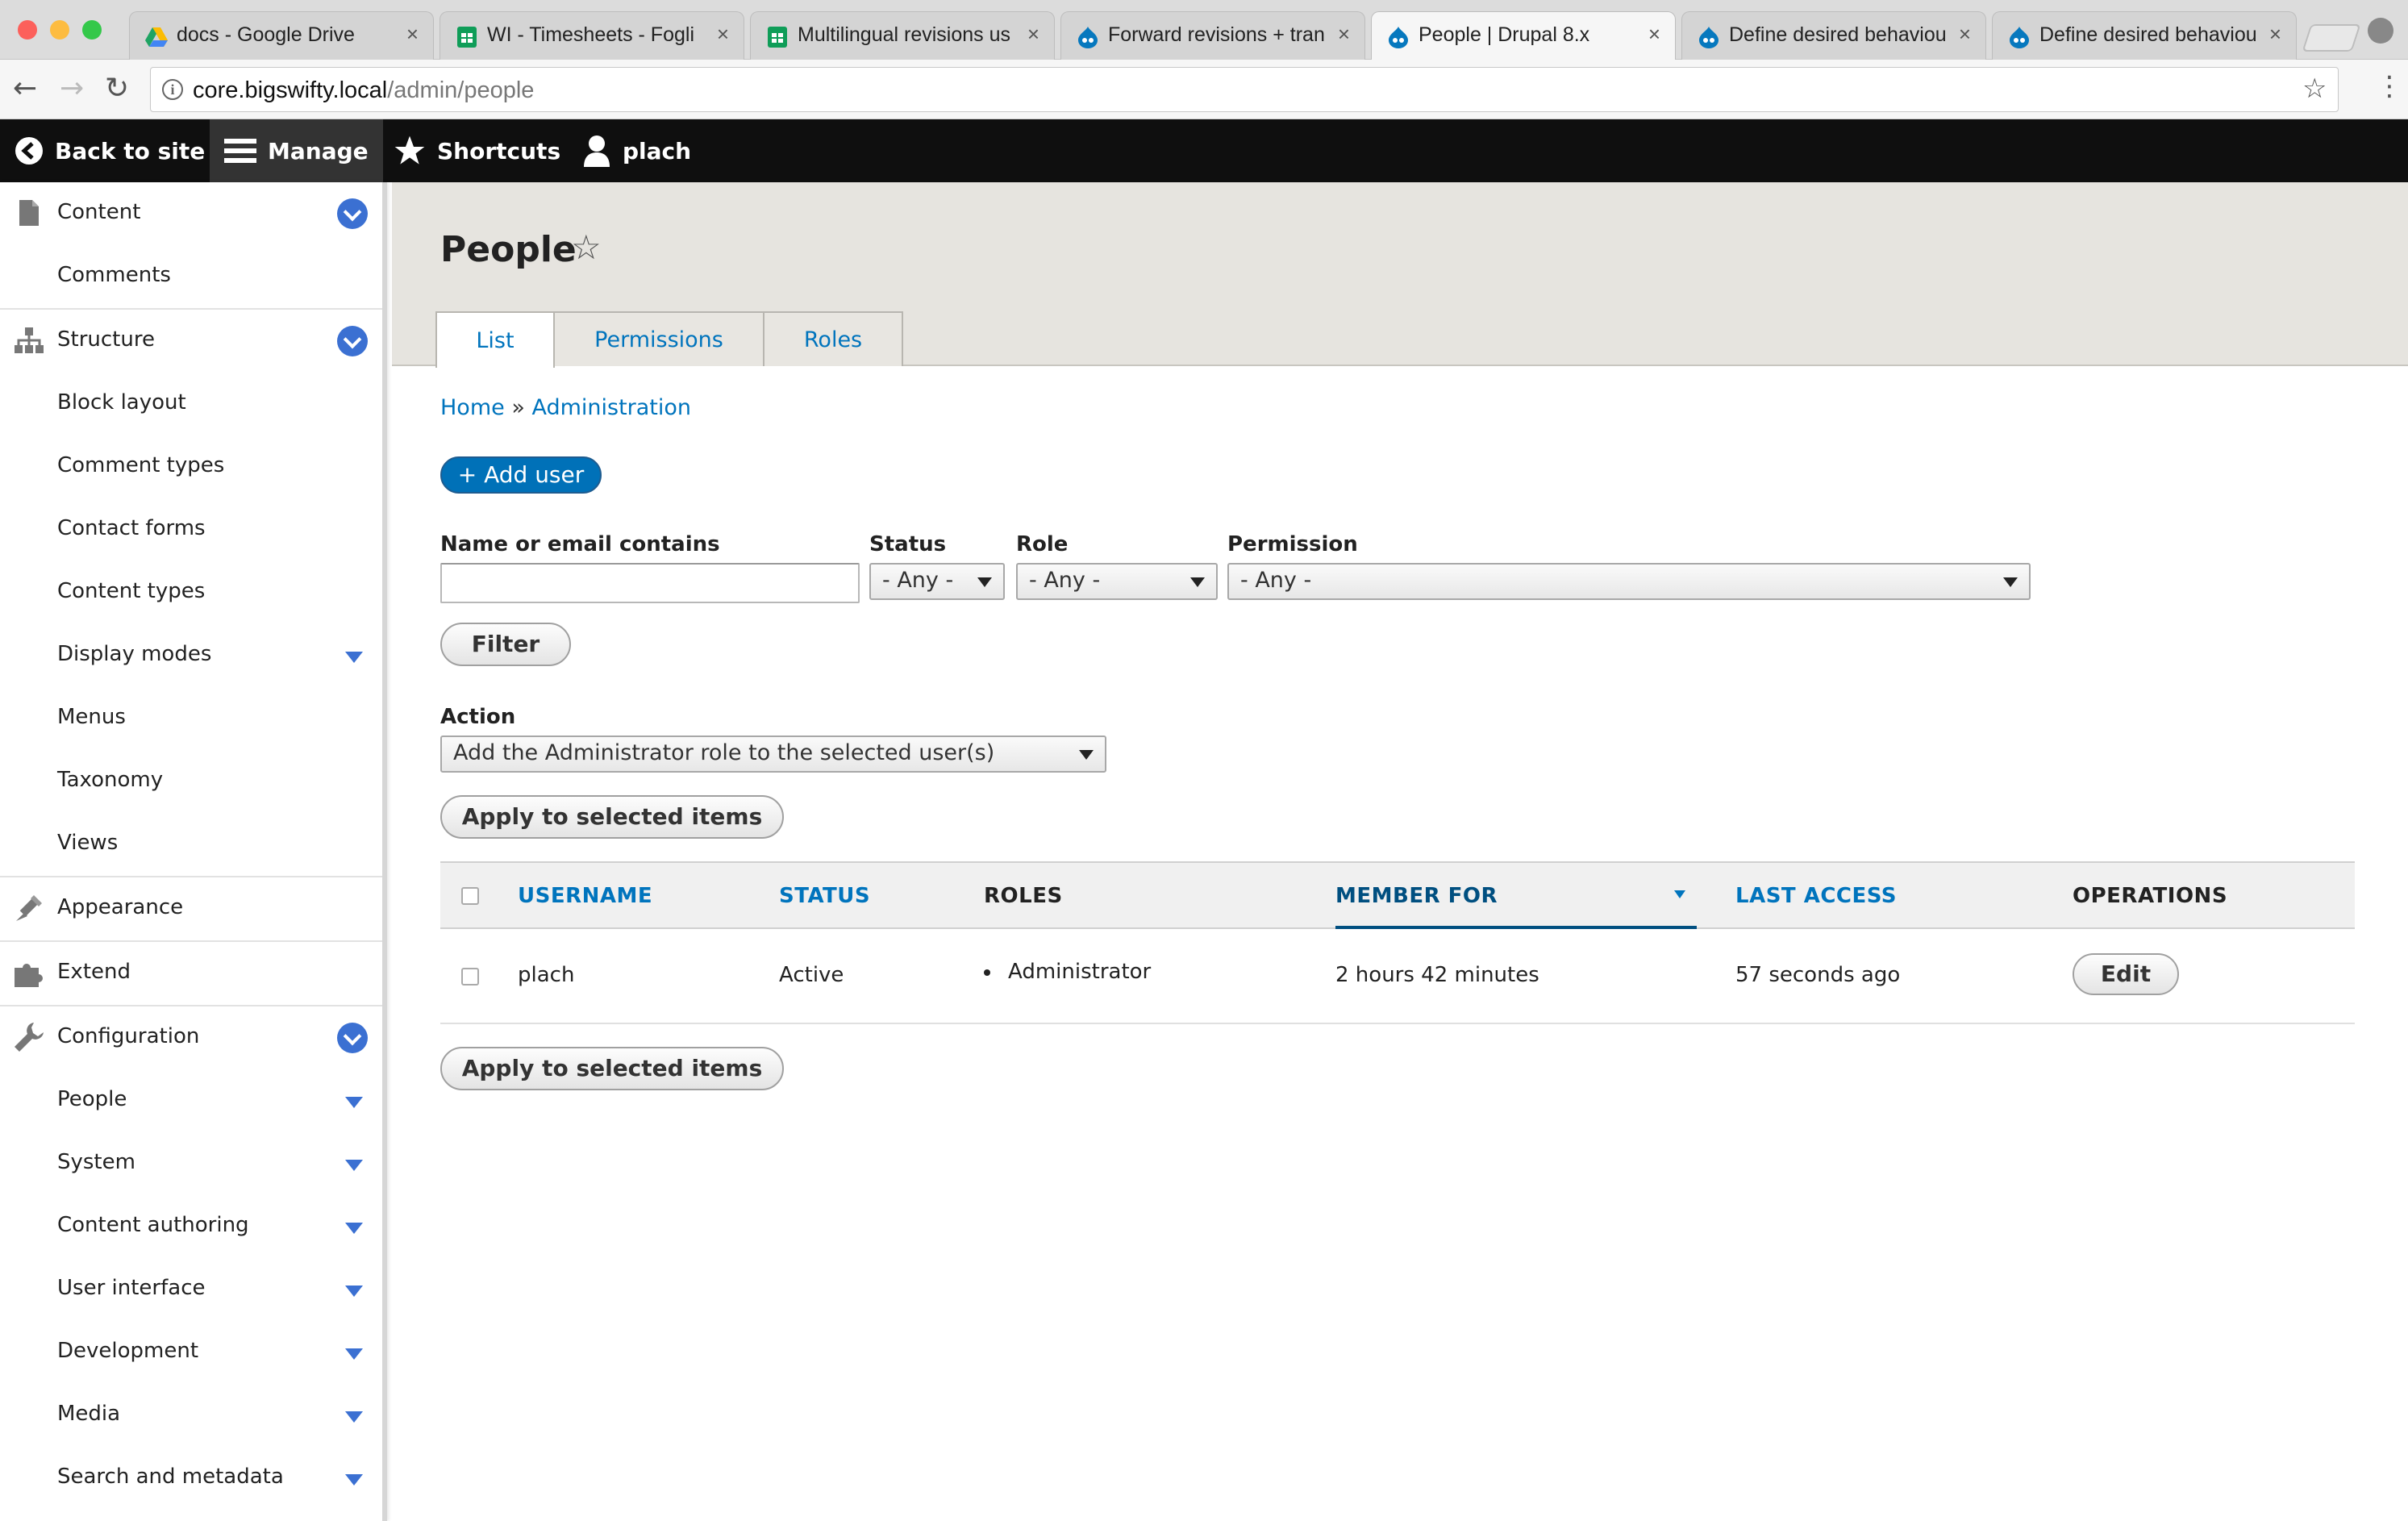 The width and height of the screenshot is (2408, 1521). Describe the element at coordinates (587, 247) in the screenshot. I see `shortcut-star-icon: ☆` at that location.